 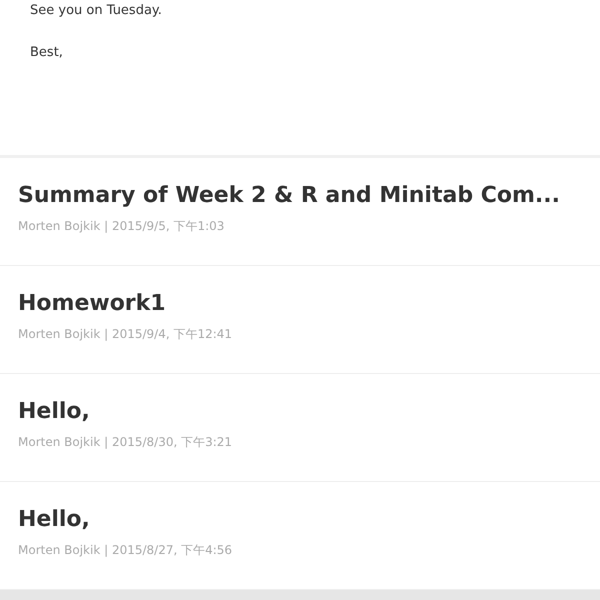 What do you see at coordinates (47, 53) in the screenshot?
I see `message-text: Best,` at bounding box center [47, 53].